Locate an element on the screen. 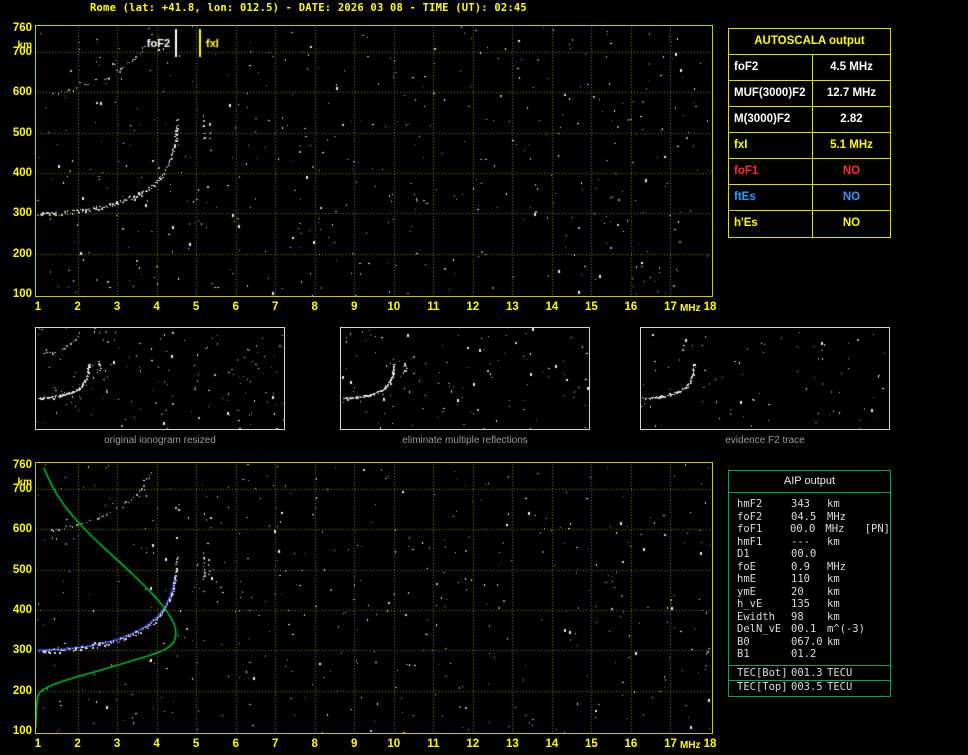 Image resolution: width=968 pixels, height=755 pixels. parameter-value: 01.2 is located at coordinates (804, 654).